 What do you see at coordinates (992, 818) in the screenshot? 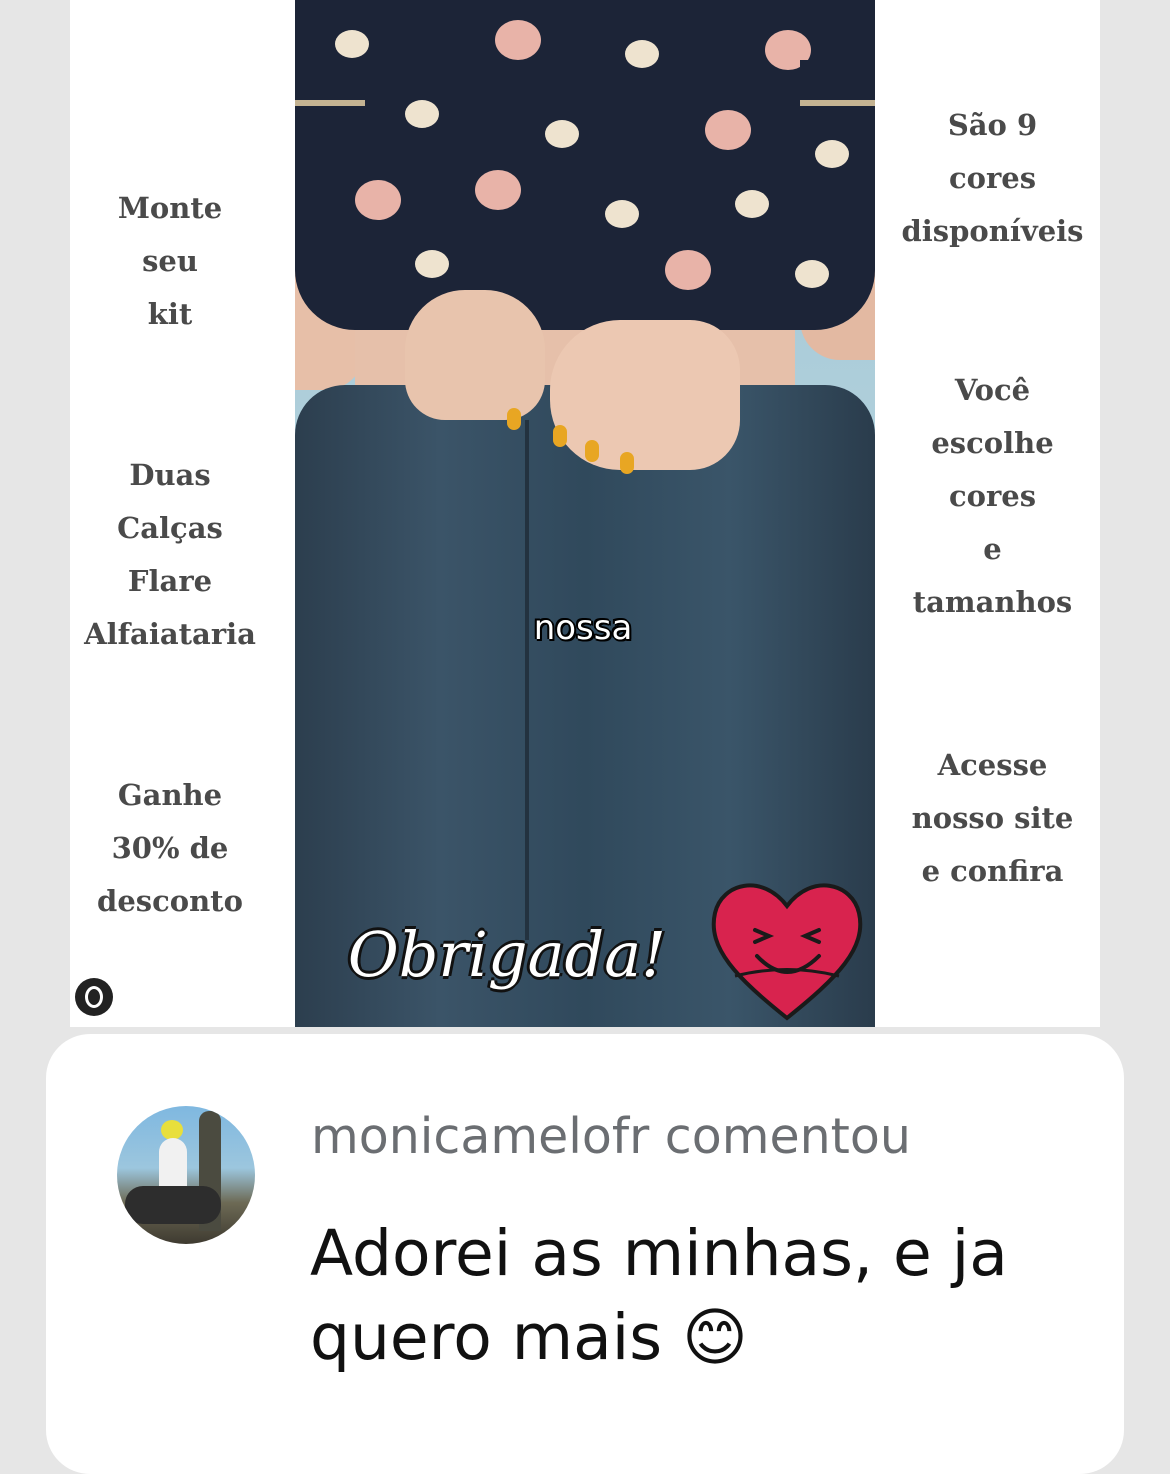
I see `right-text-site: Acesse nosso site e confira` at bounding box center [992, 818].